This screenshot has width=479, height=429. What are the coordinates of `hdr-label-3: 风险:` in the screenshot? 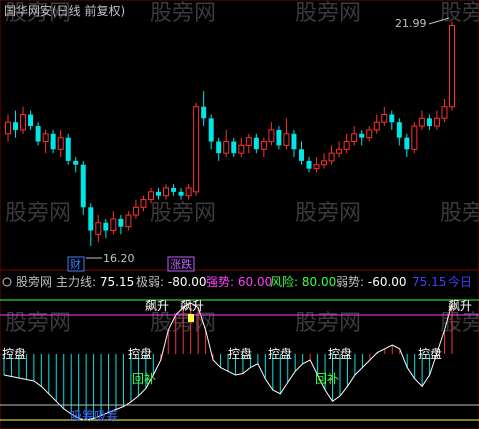 It's located at (284, 281).